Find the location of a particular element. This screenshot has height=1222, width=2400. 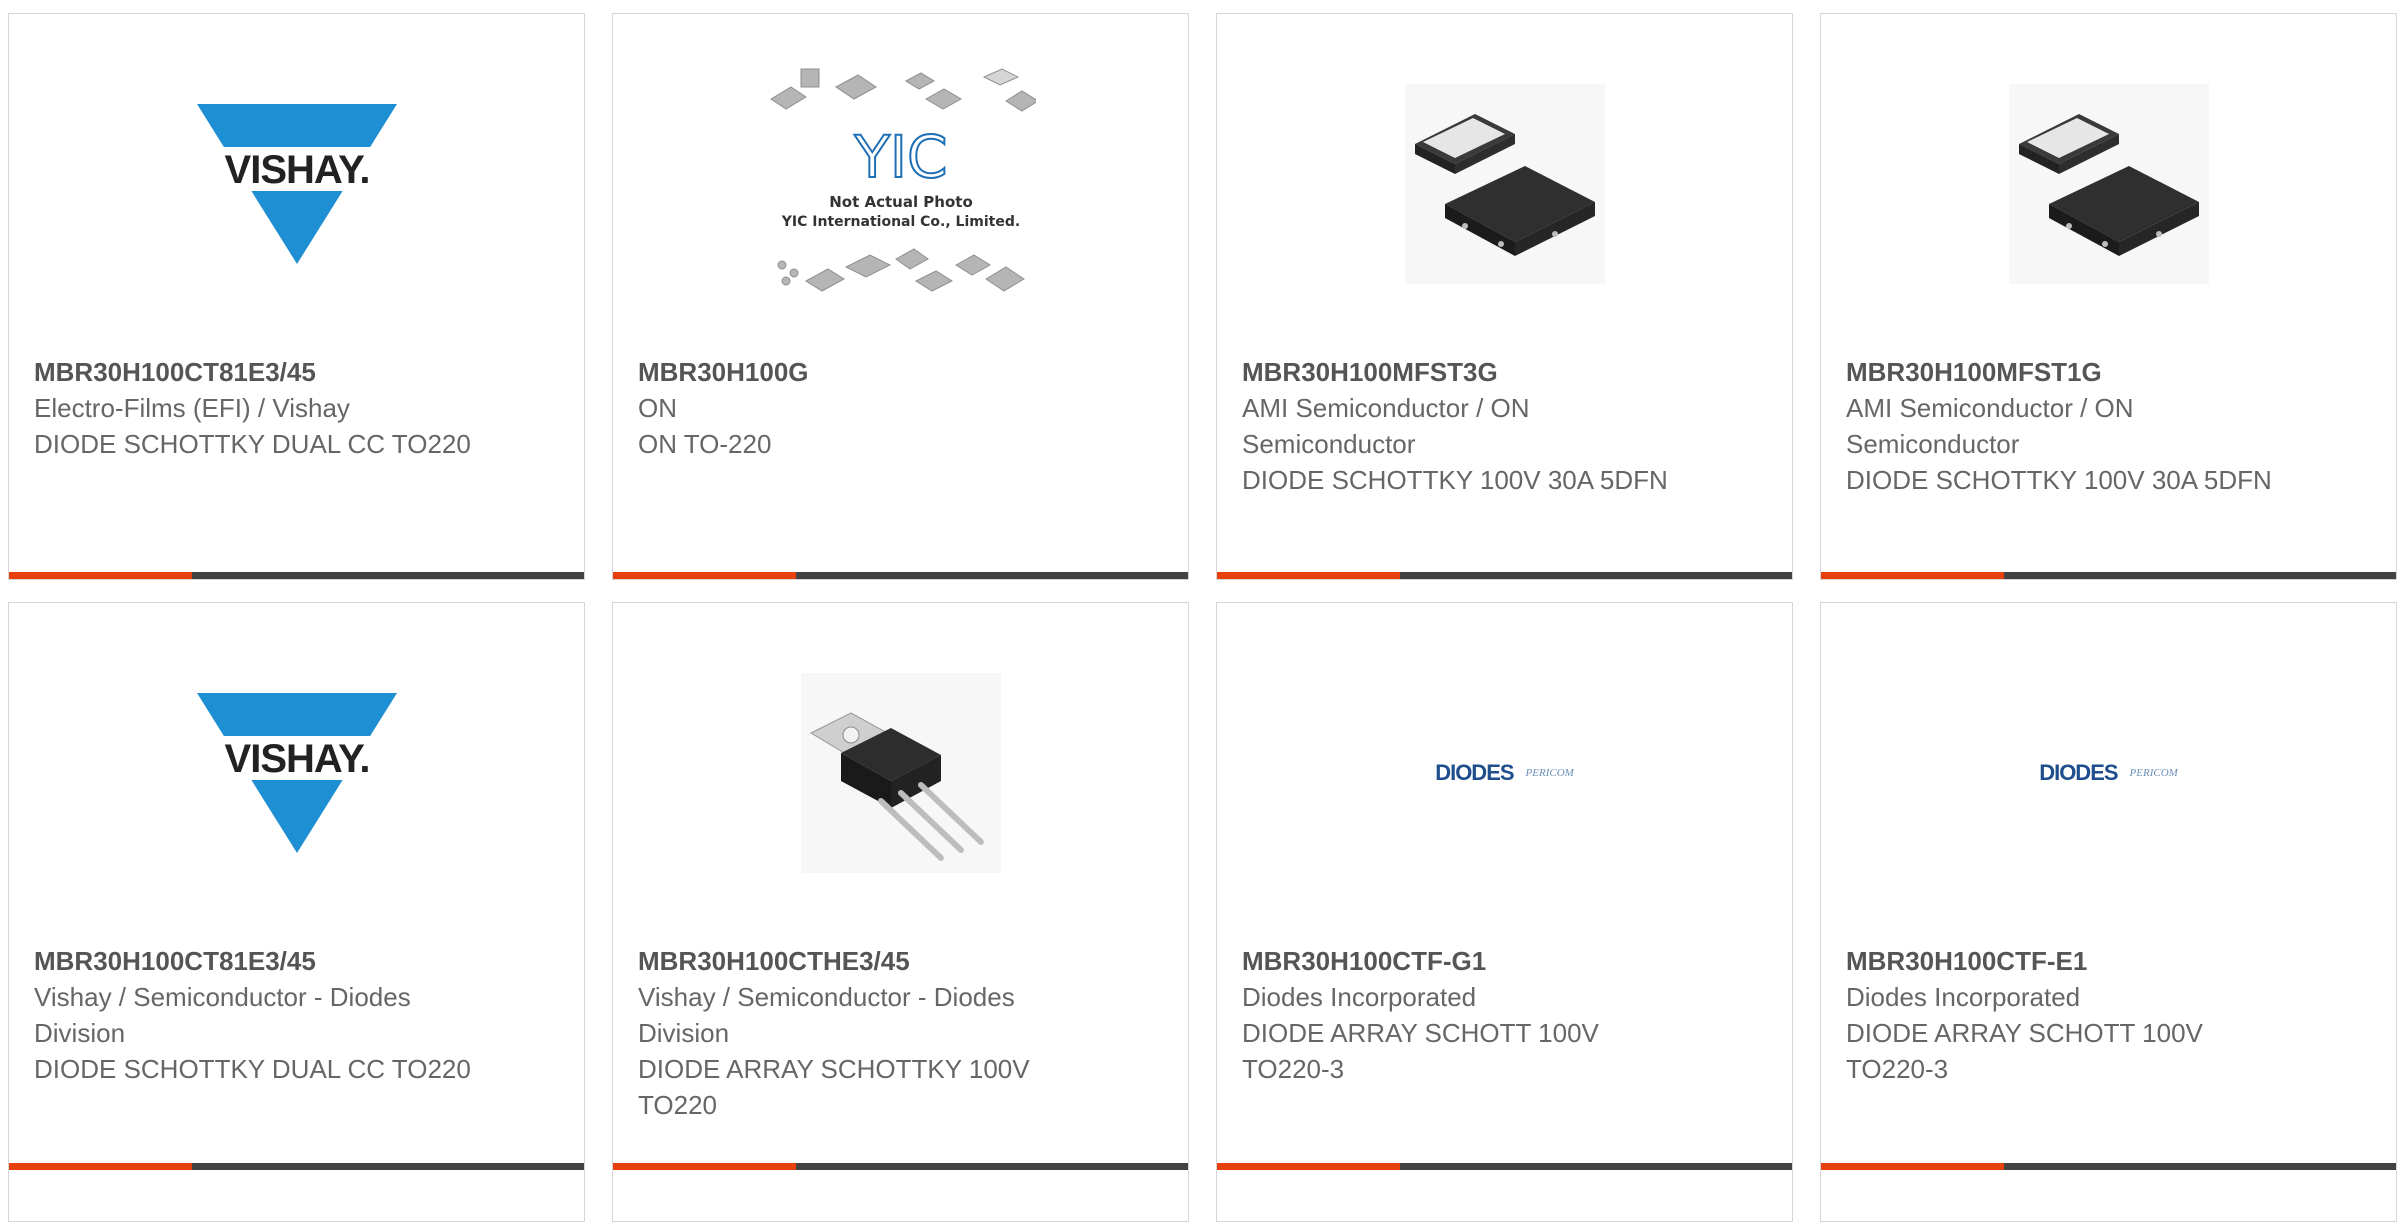

part-number-link: MBR30H100CTF-E1 is located at coordinates (2066, 961).